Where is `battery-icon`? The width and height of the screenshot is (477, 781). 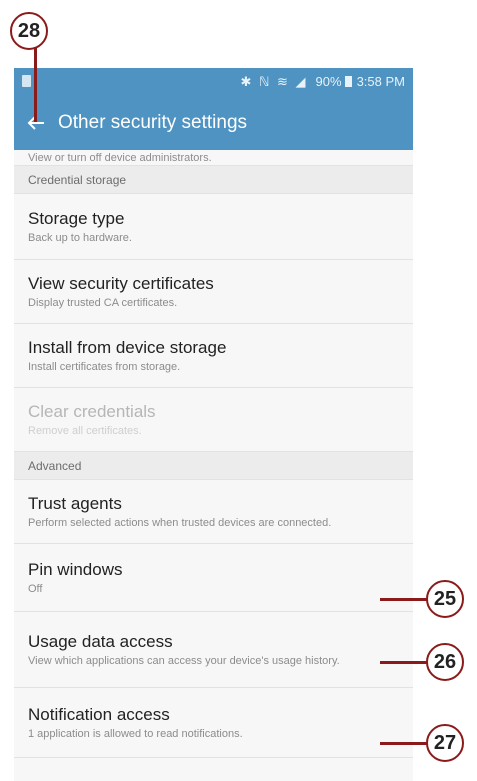 battery-icon is located at coordinates (348, 81).